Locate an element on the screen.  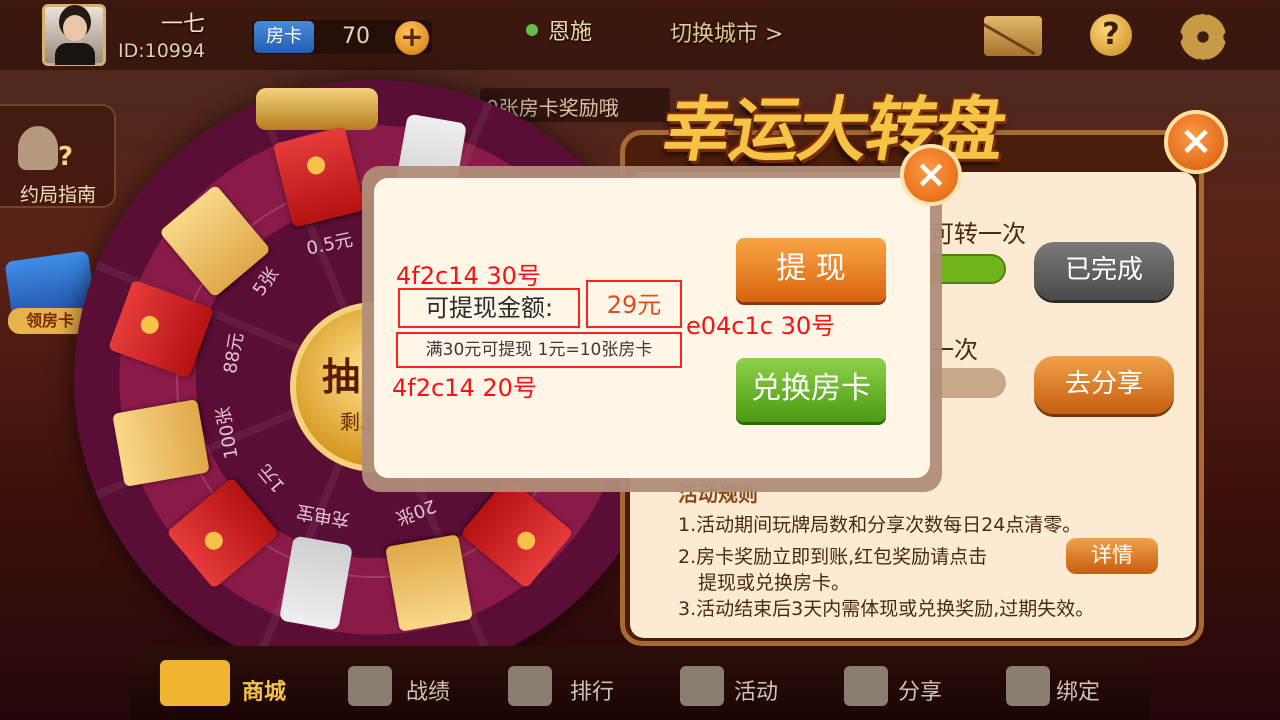
panel-title: 幸运大转盘 is located at coordinates (833, 130).